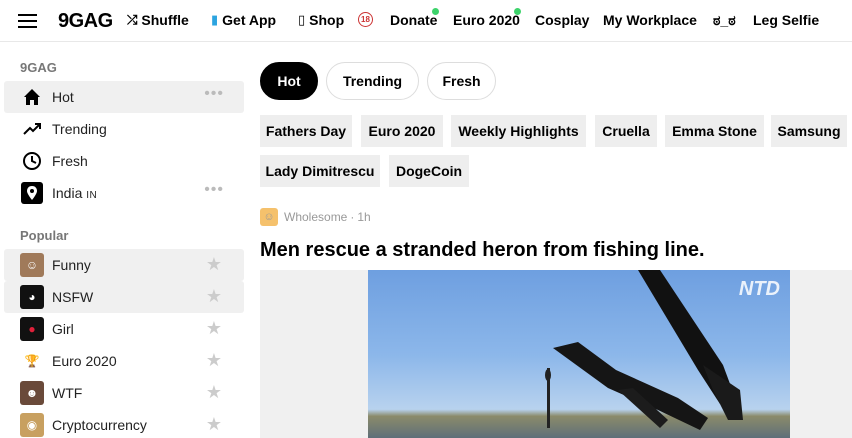 Image resolution: width=852 pixels, height=438 pixels. I want to click on sidebar-item-fresh: Fresh, so click(124, 161).